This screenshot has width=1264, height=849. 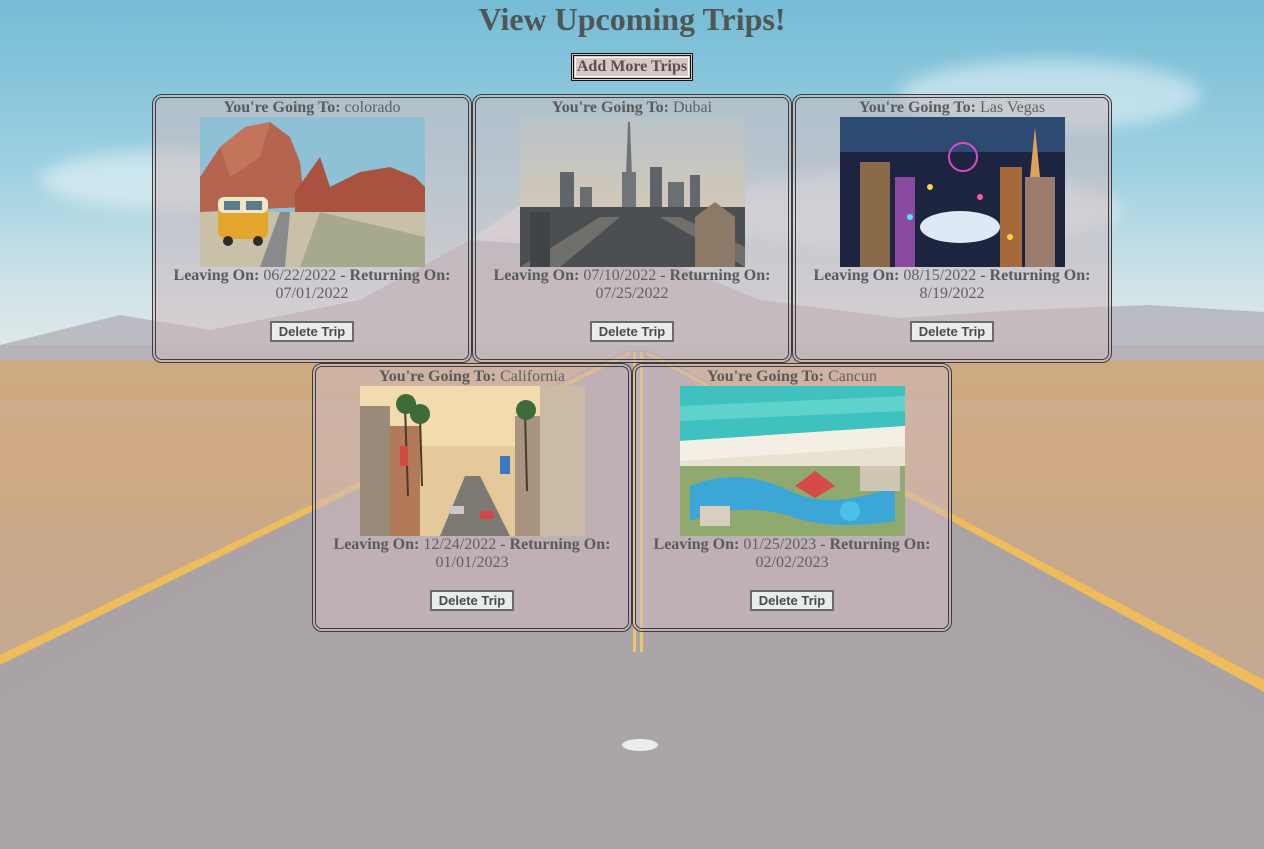 I want to click on california-street-photo, so click(x=472, y=461).